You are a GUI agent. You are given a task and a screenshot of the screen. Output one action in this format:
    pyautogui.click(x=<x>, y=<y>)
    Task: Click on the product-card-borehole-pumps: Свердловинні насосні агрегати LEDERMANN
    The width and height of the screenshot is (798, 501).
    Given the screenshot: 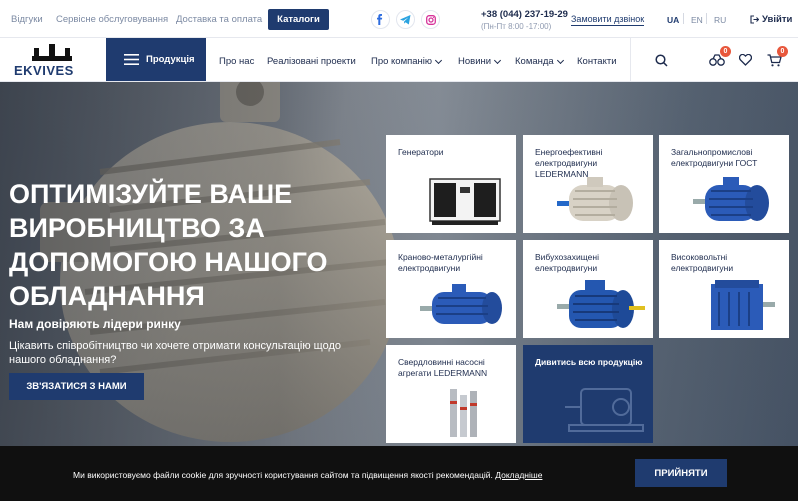 What is the action you would take?
    pyautogui.click(x=451, y=394)
    